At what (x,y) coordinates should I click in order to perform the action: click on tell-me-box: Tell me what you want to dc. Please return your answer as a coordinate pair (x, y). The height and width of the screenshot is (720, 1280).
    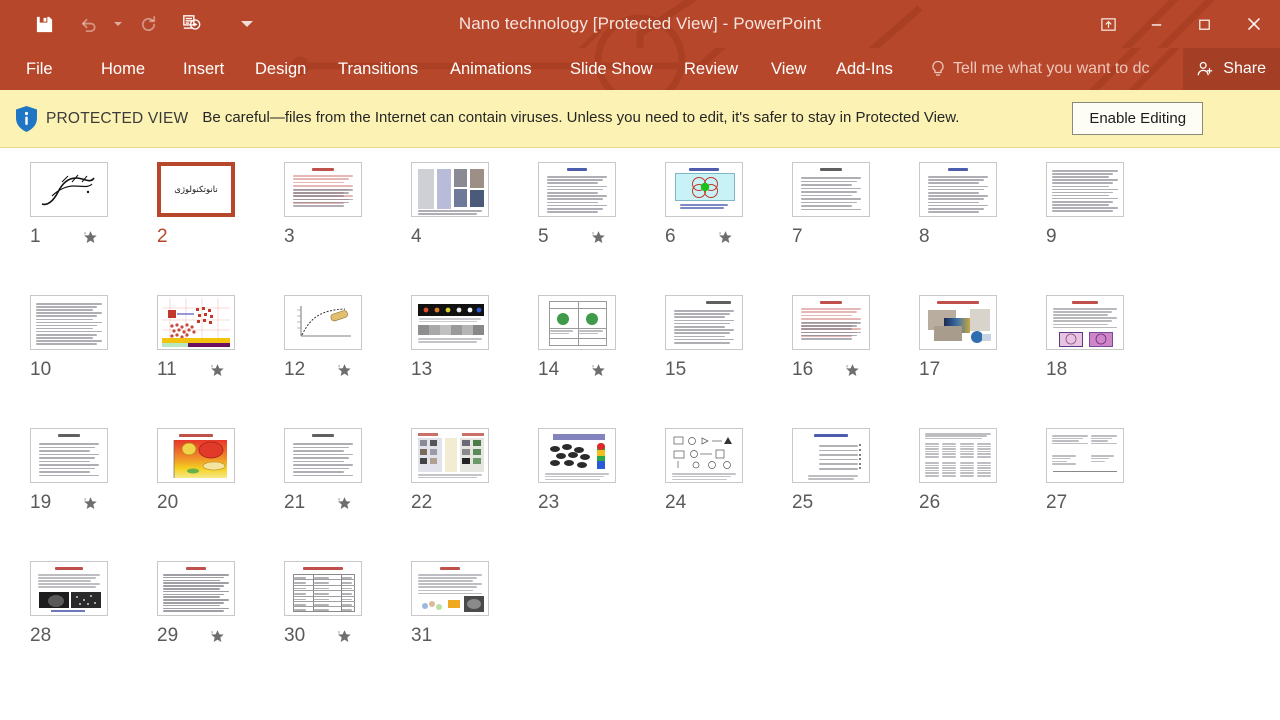
    Looking at the image, I should click on (1040, 69).